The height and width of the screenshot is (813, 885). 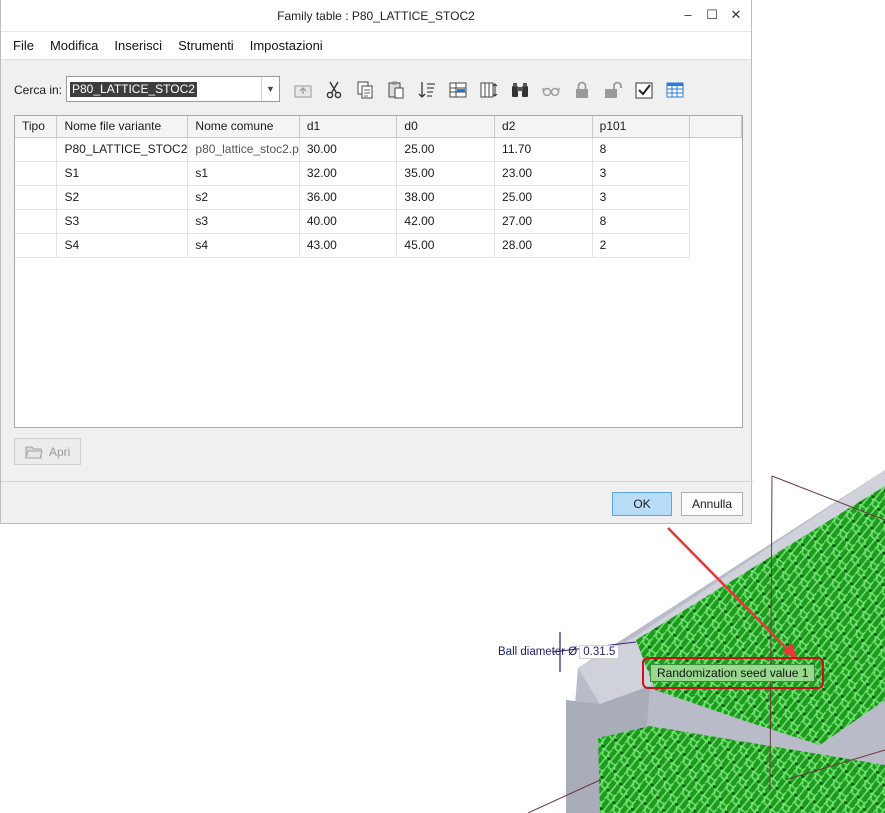 What do you see at coordinates (446, 127) in the screenshot?
I see `column-header-d0: d0` at bounding box center [446, 127].